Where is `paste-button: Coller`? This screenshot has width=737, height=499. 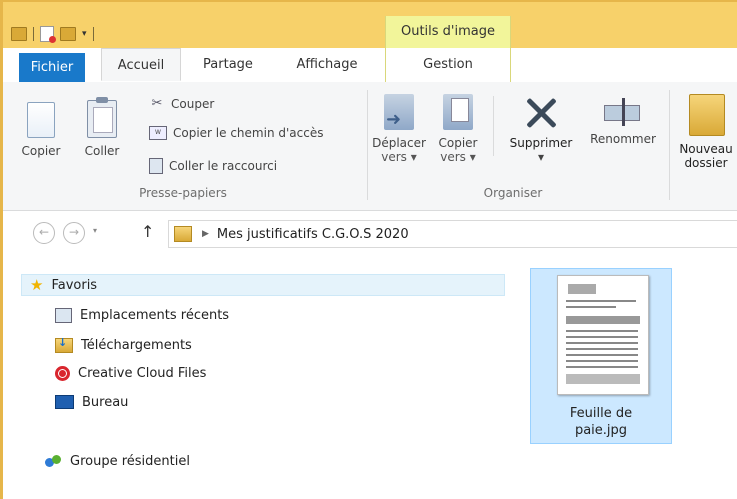 paste-button: Coller is located at coordinates (102, 126).